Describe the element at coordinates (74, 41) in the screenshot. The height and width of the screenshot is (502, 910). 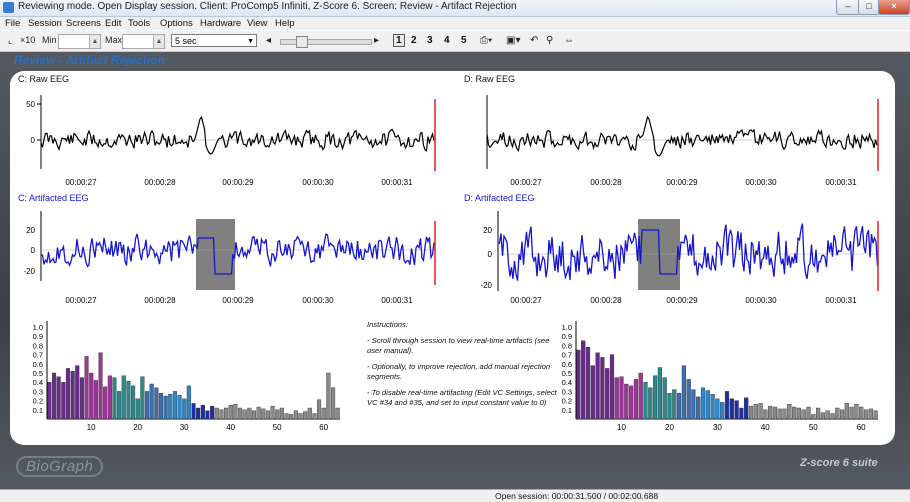
I see `min-input` at that location.